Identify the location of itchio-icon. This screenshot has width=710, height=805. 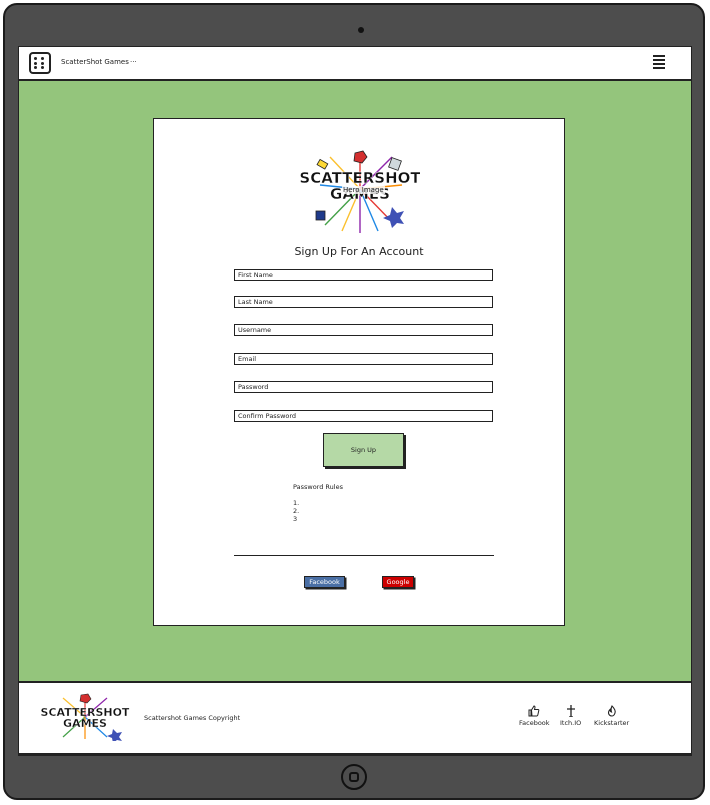
(570, 711).